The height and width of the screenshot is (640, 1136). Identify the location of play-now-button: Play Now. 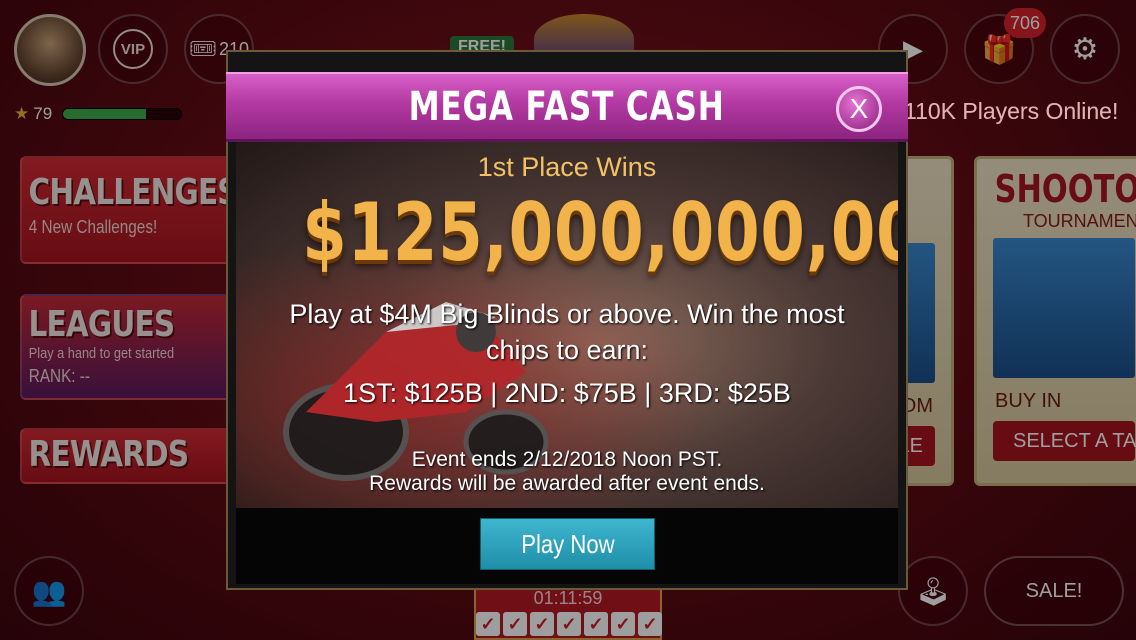
(567, 544).